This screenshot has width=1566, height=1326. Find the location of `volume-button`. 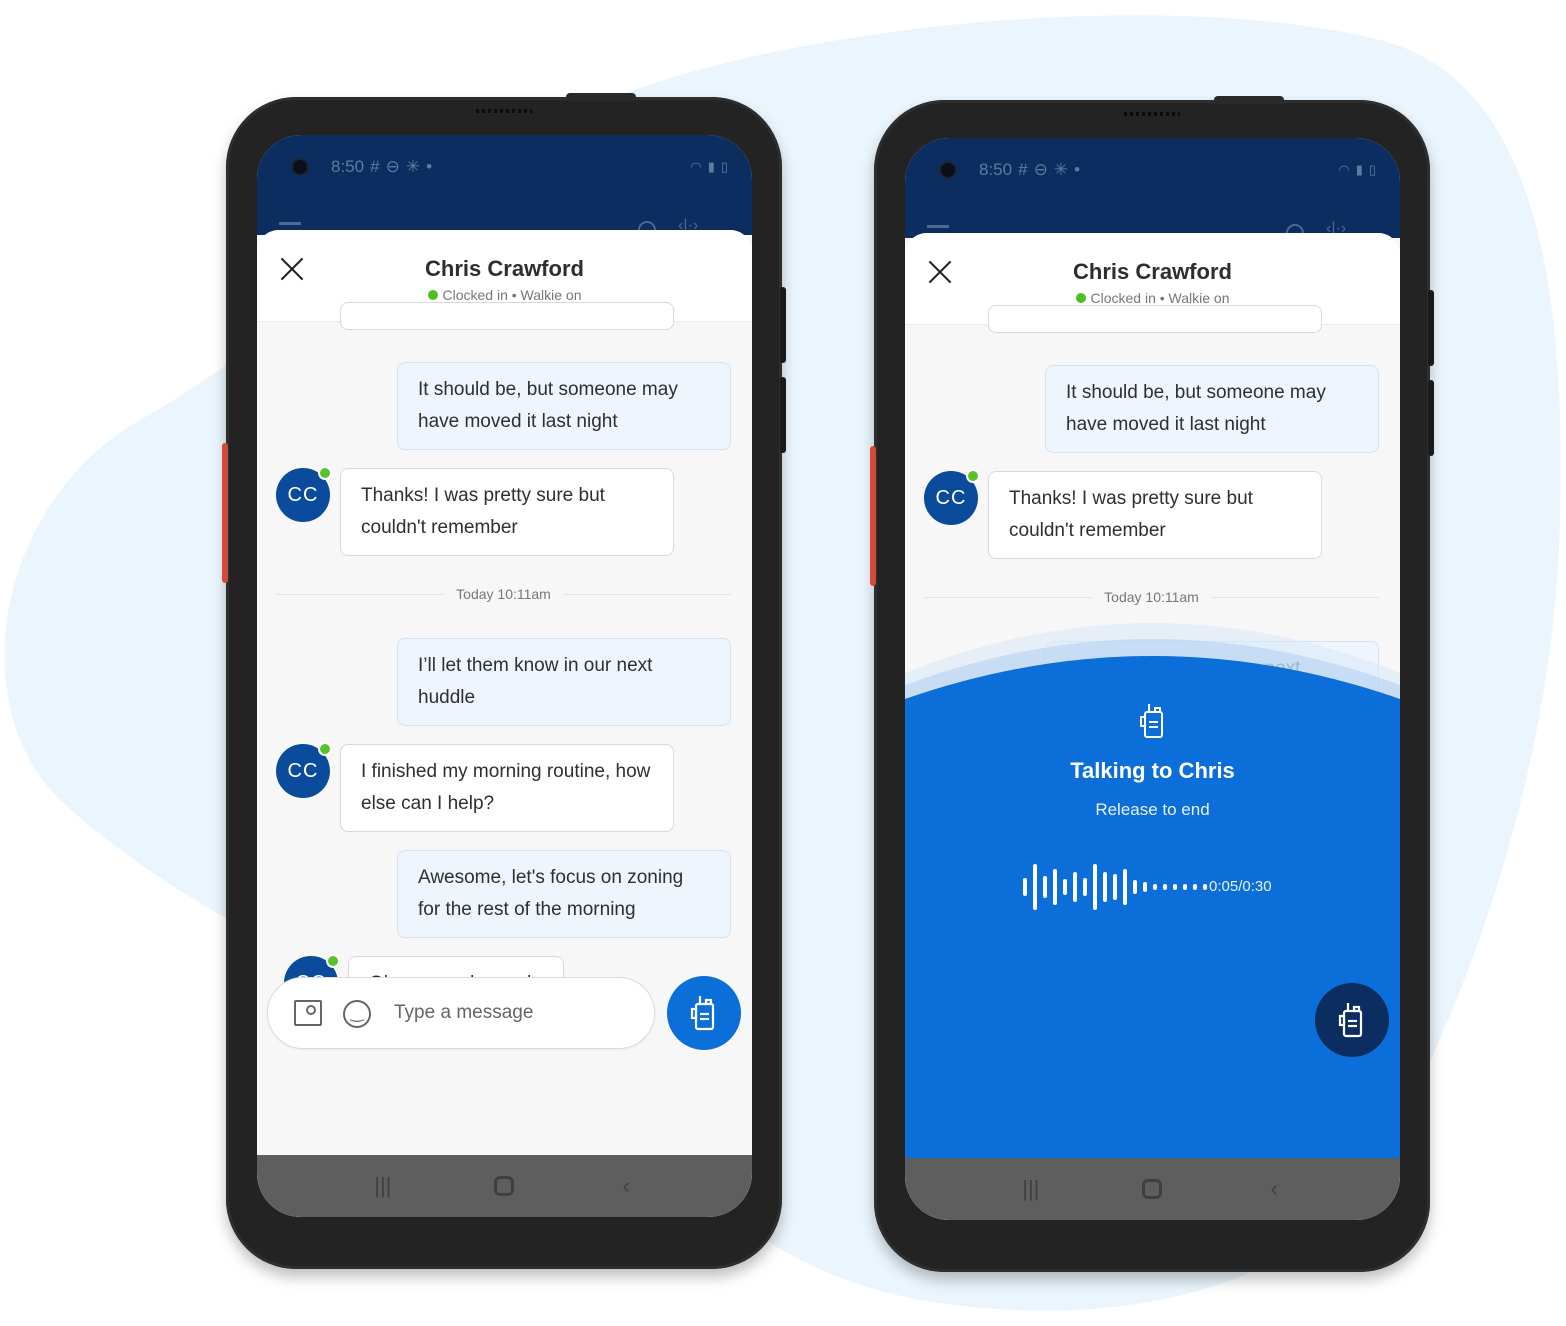

volume-button is located at coordinates (783, 325).